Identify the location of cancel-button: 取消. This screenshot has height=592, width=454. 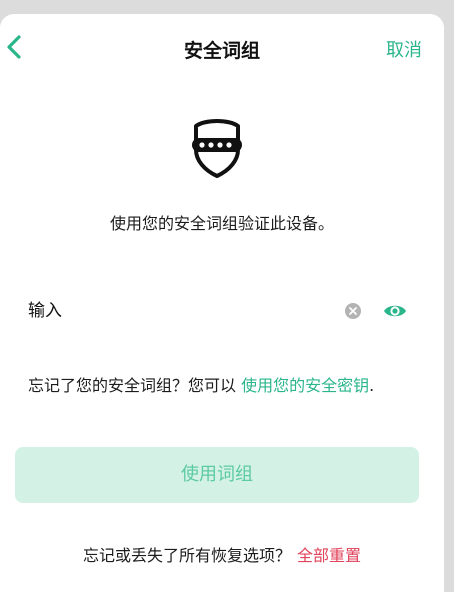
(404, 49).